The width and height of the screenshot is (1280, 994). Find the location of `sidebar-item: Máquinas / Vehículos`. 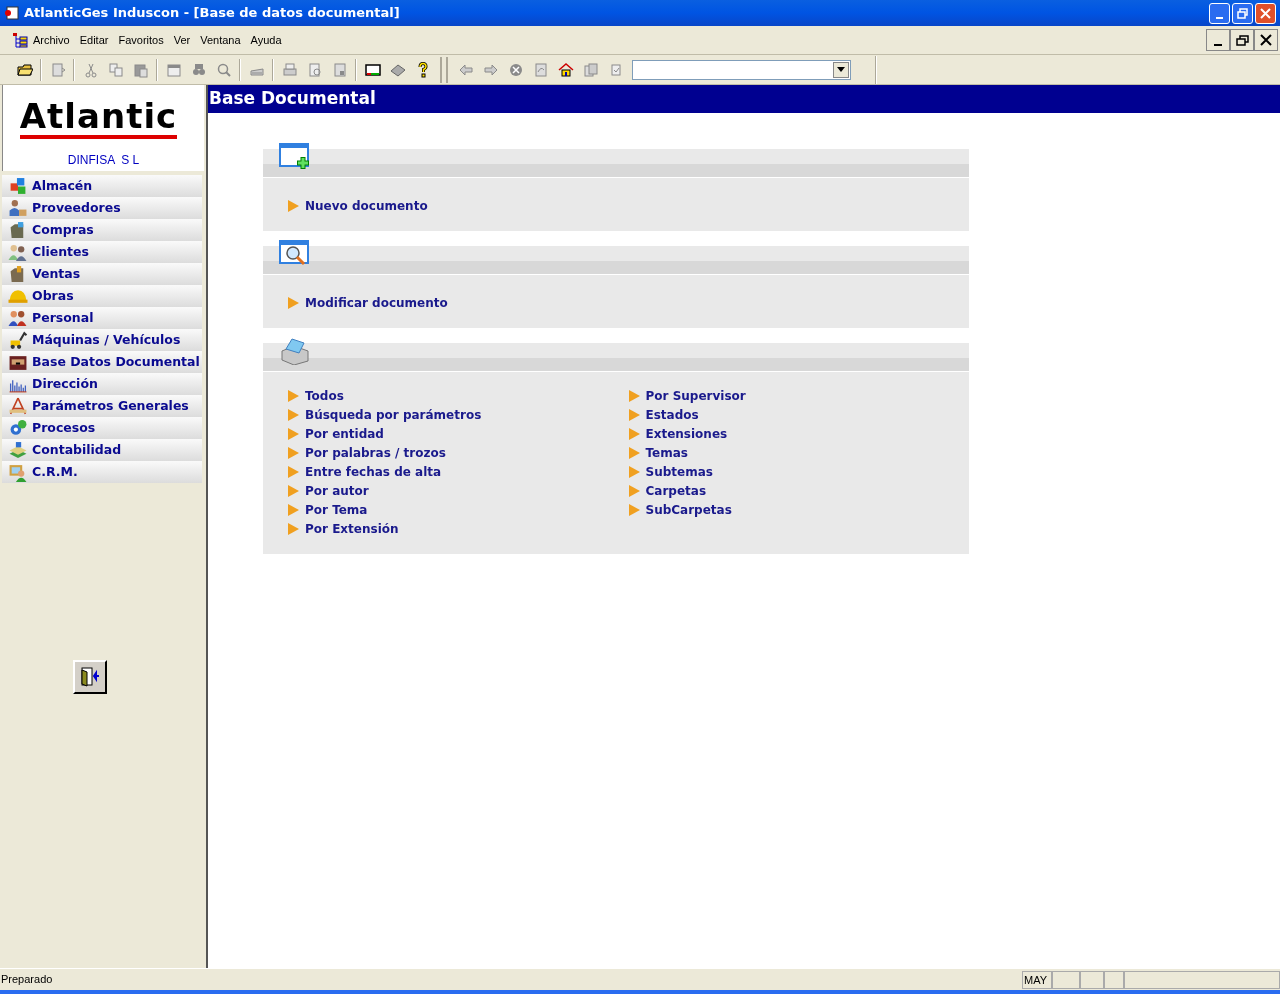

sidebar-item: Máquinas / Vehículos is located at coordinates (102, 340).